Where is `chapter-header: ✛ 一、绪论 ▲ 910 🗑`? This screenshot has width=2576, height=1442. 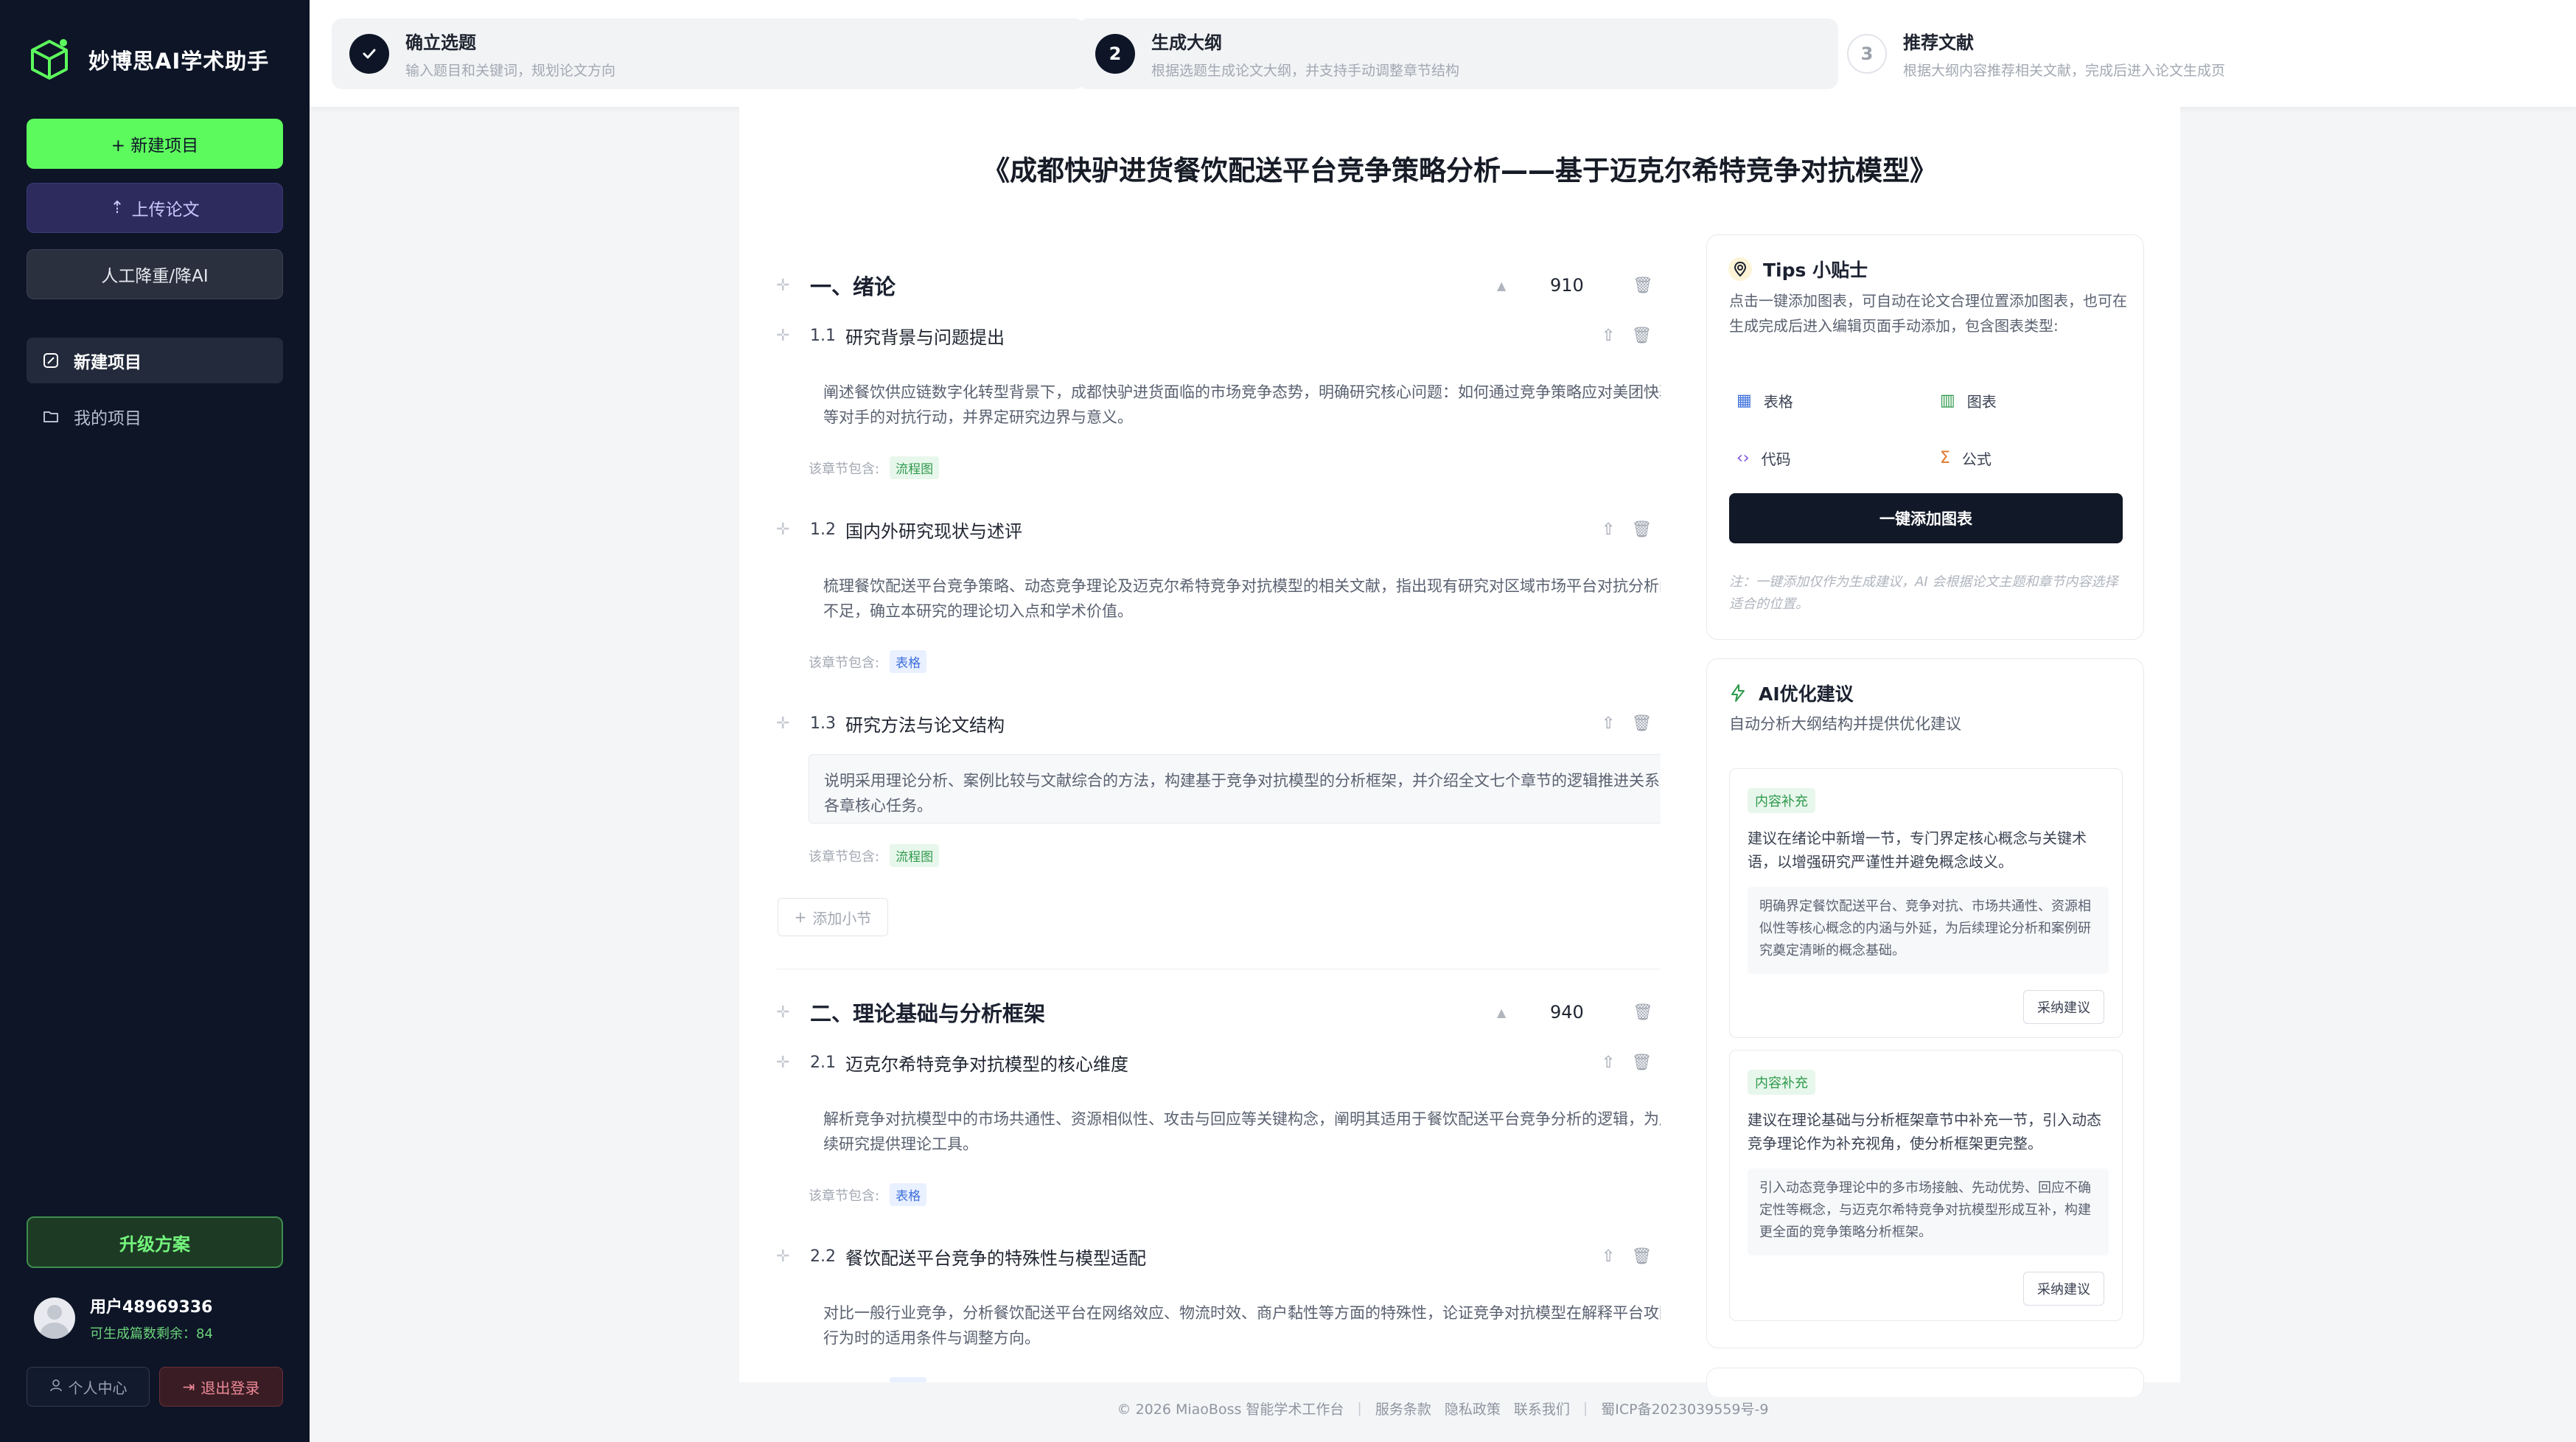
chapter-header: ✛ 一、绪论 ▲ 910 🗑 is located at coordinates (1218, 285).